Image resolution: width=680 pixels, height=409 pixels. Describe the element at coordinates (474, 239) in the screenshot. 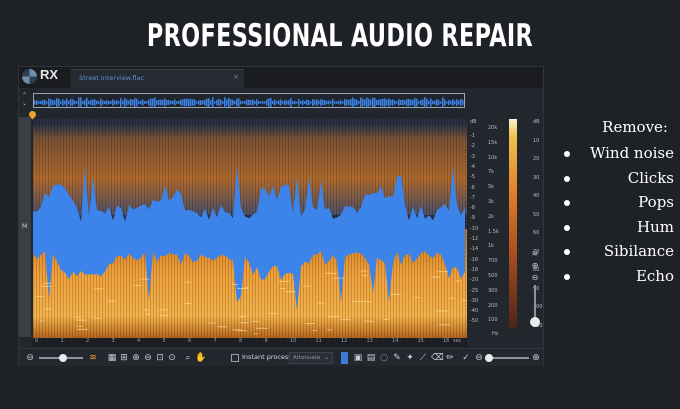

I see `db-tick-label: -12` at that location.